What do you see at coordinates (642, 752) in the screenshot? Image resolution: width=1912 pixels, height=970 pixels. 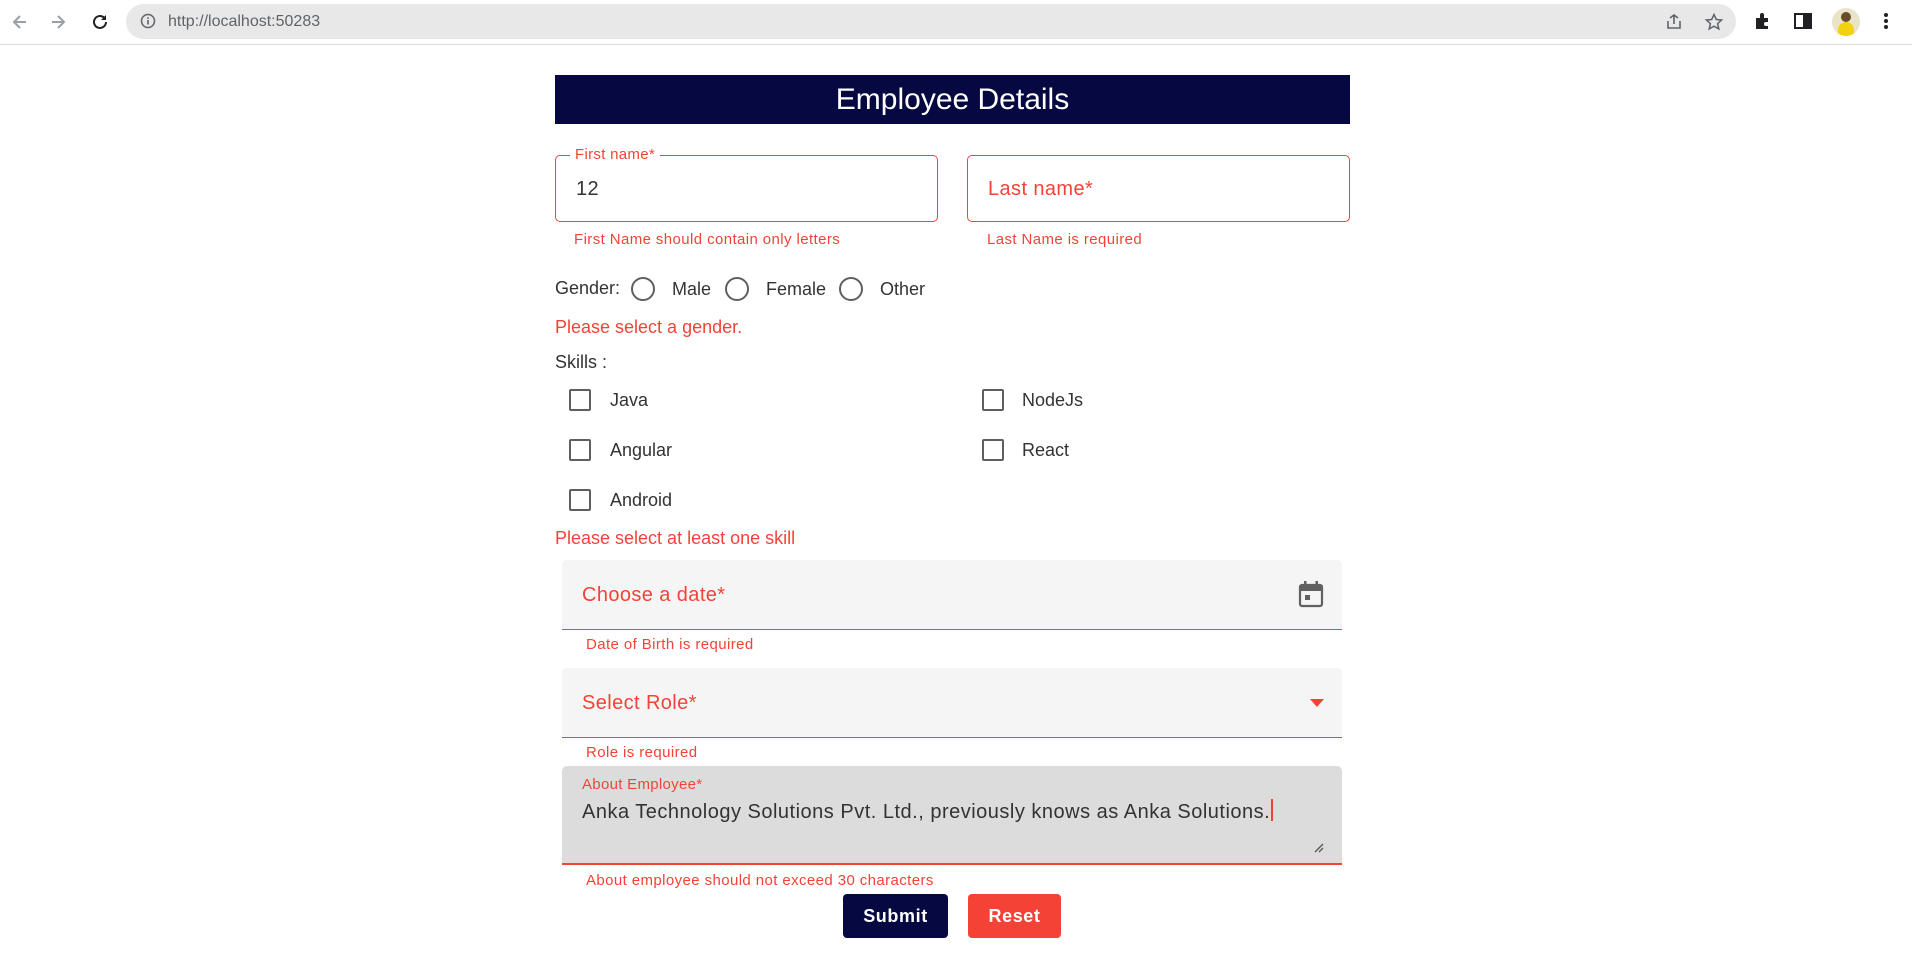 I see `role-error: Role is required` at bounding box center [642, 752].